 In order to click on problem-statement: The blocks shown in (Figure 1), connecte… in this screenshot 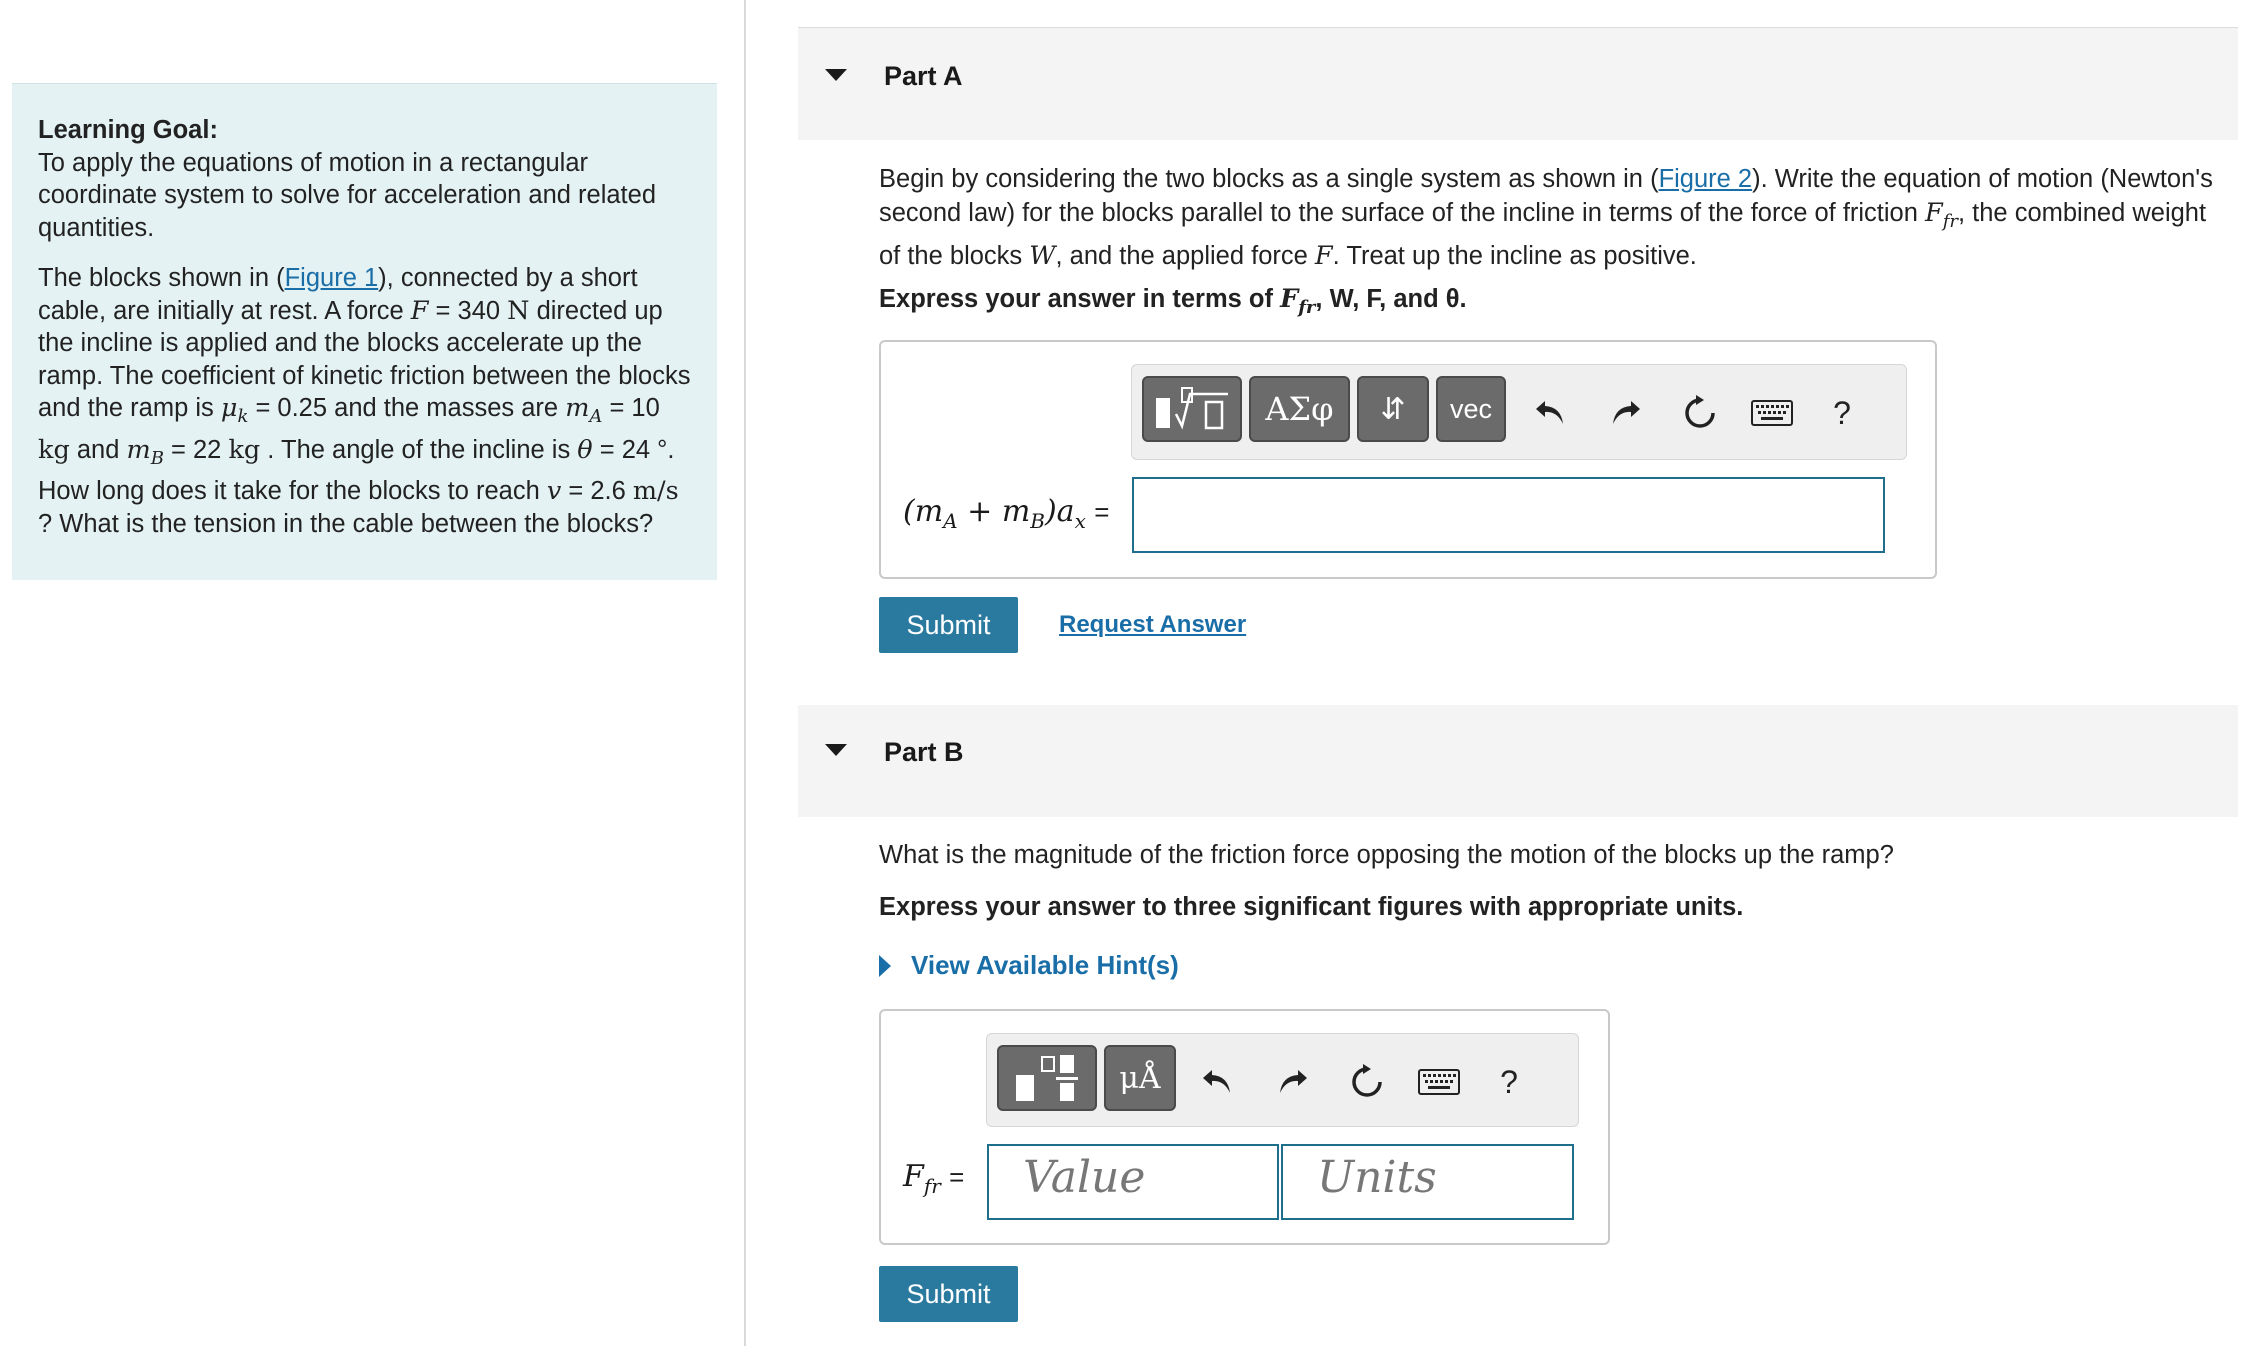, I will do `click(364, 401)`.